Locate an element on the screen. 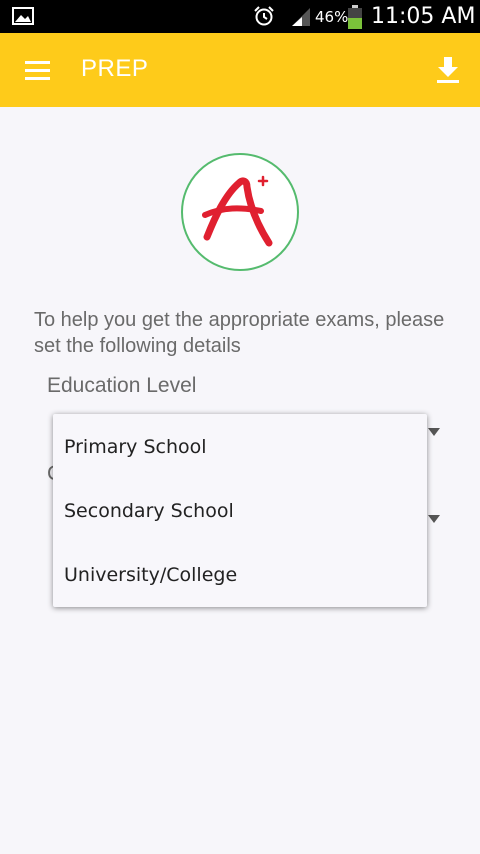 The width and height of the screenshot is (480, 854). a-plus-logo-icon is located at coordinates (237, 211).